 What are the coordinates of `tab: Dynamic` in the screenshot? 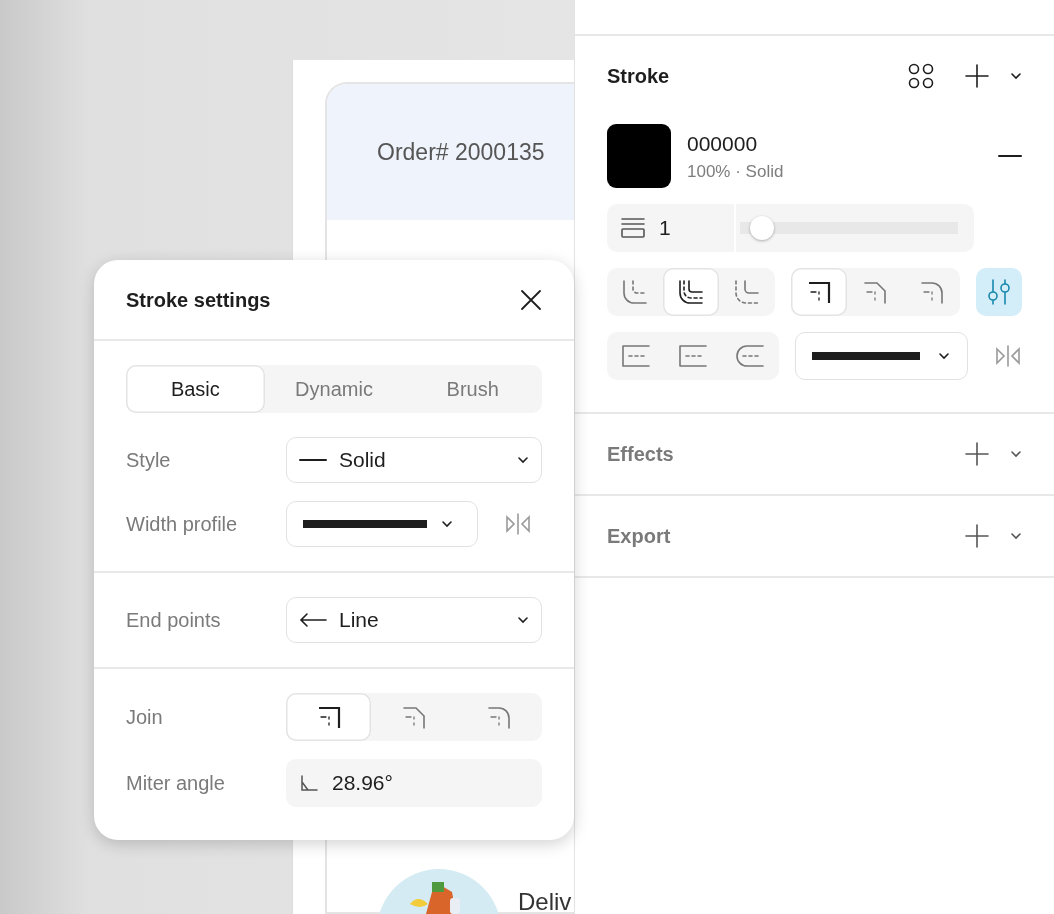 It's located at (334, 389).